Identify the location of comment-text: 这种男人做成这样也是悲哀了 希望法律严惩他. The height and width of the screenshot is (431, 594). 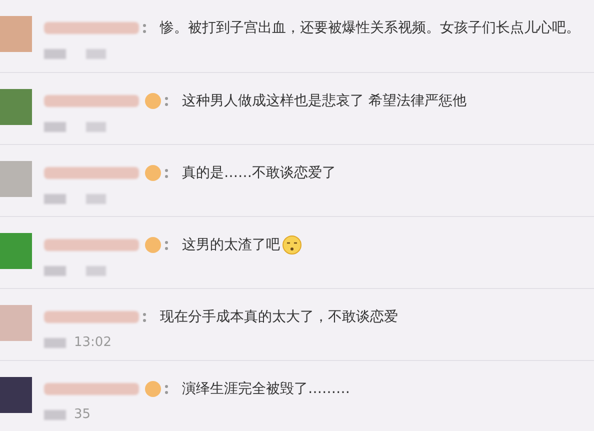
(324, 101).